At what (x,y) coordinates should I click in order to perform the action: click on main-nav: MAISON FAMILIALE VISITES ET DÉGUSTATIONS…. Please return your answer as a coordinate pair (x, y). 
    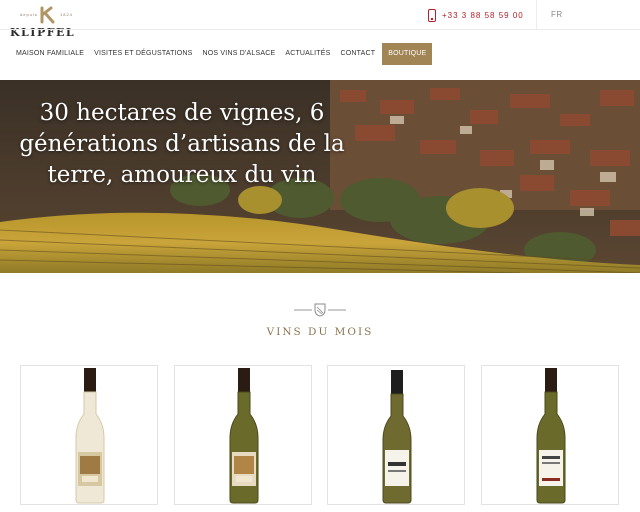
    Looking at the image, I should click on (223, 54).